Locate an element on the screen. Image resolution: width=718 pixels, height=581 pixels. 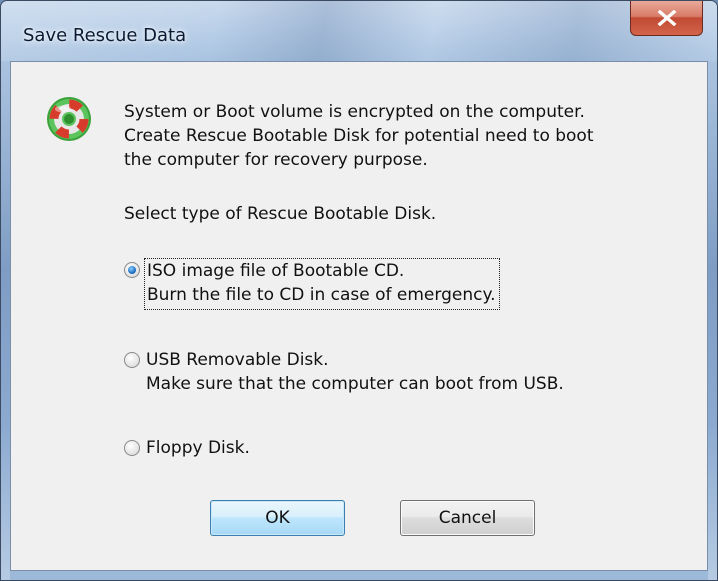
cancel-button: Cancel is located at coordinates (467, 518).